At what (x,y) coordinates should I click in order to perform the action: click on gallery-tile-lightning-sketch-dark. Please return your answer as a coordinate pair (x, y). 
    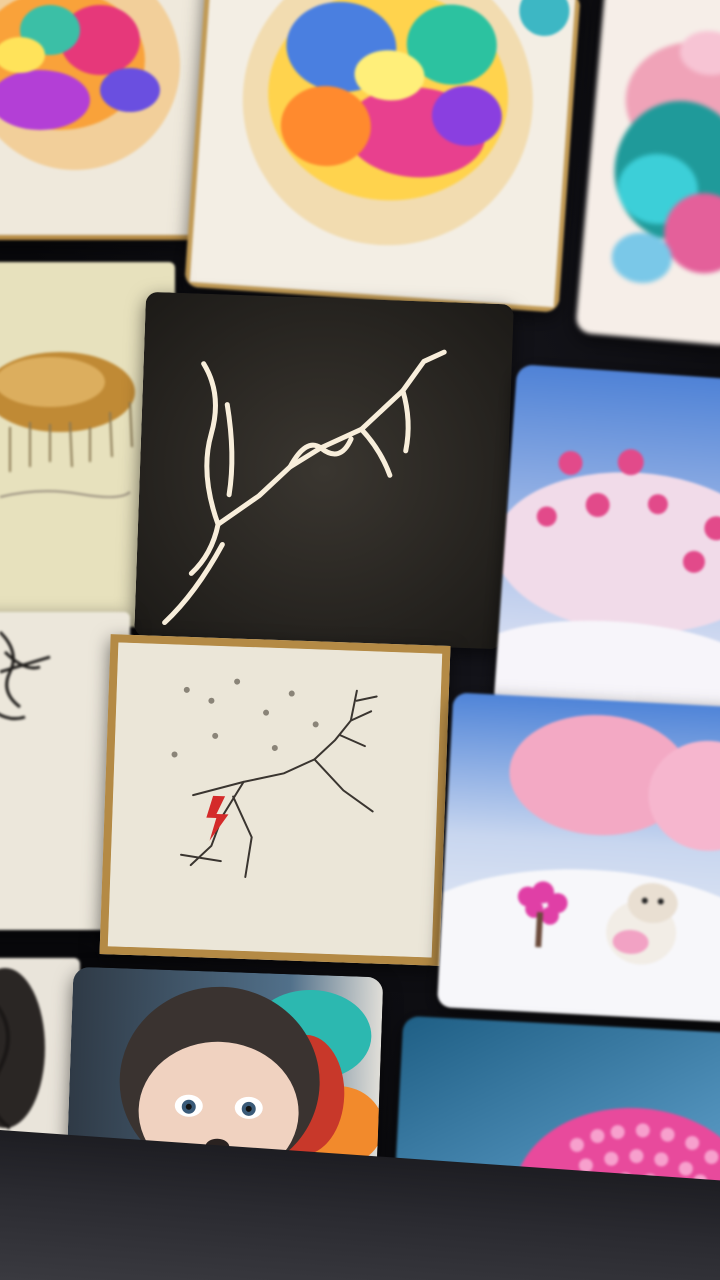
    Looking at the image, I should click on (324, 470).